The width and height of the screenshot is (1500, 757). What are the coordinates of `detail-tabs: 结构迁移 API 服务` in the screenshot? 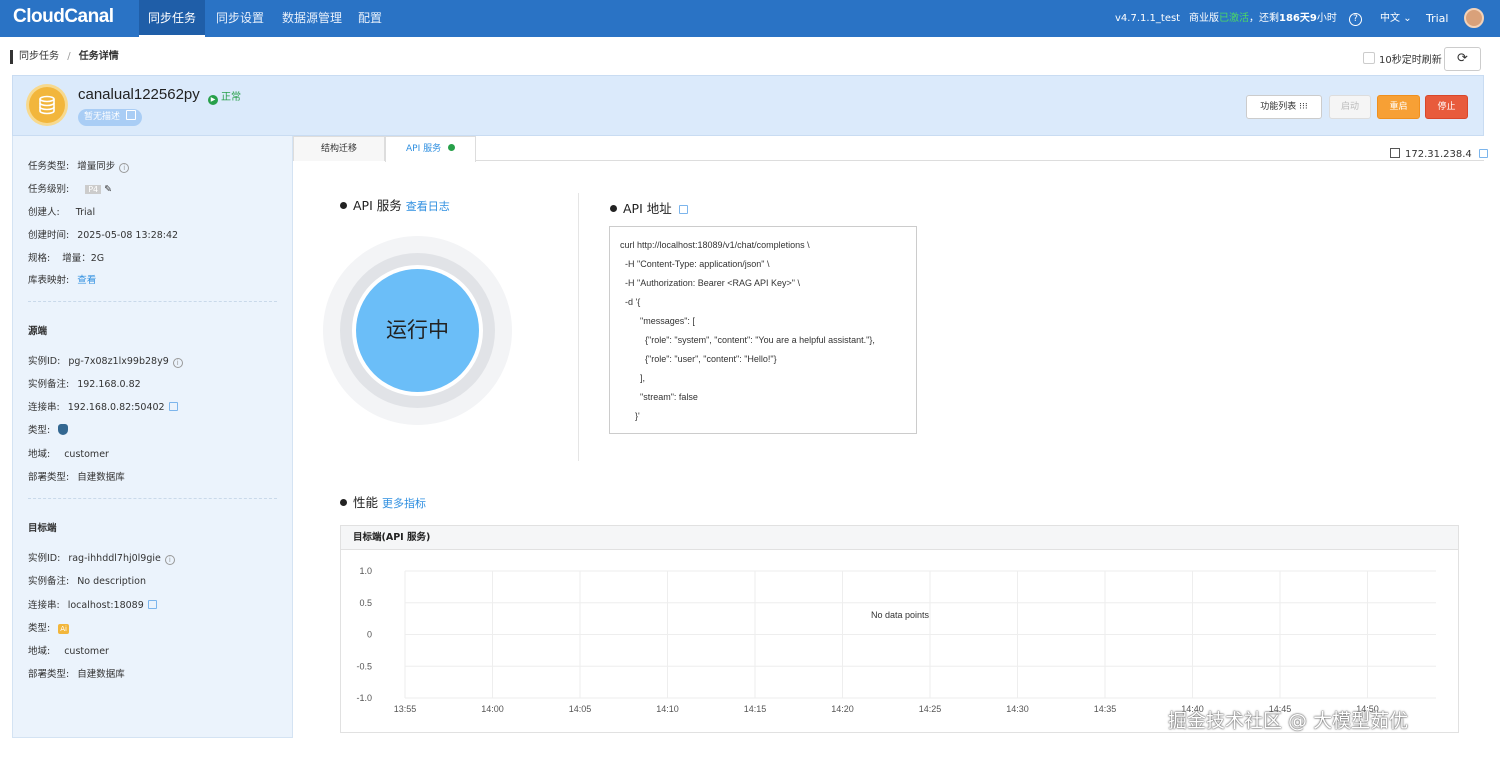 It's located at (888, 149).